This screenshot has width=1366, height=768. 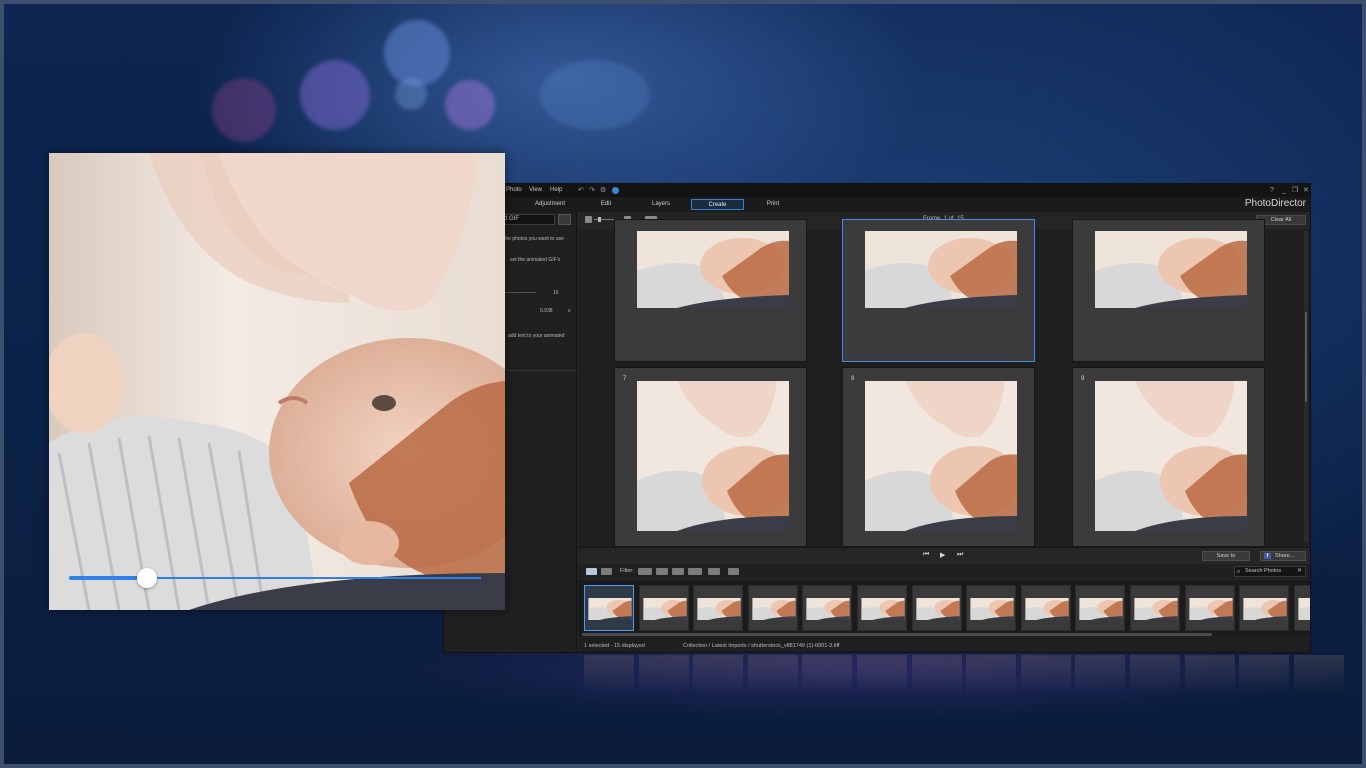 I want to click on frame-cell: 9, so click(x=1168, y=457).